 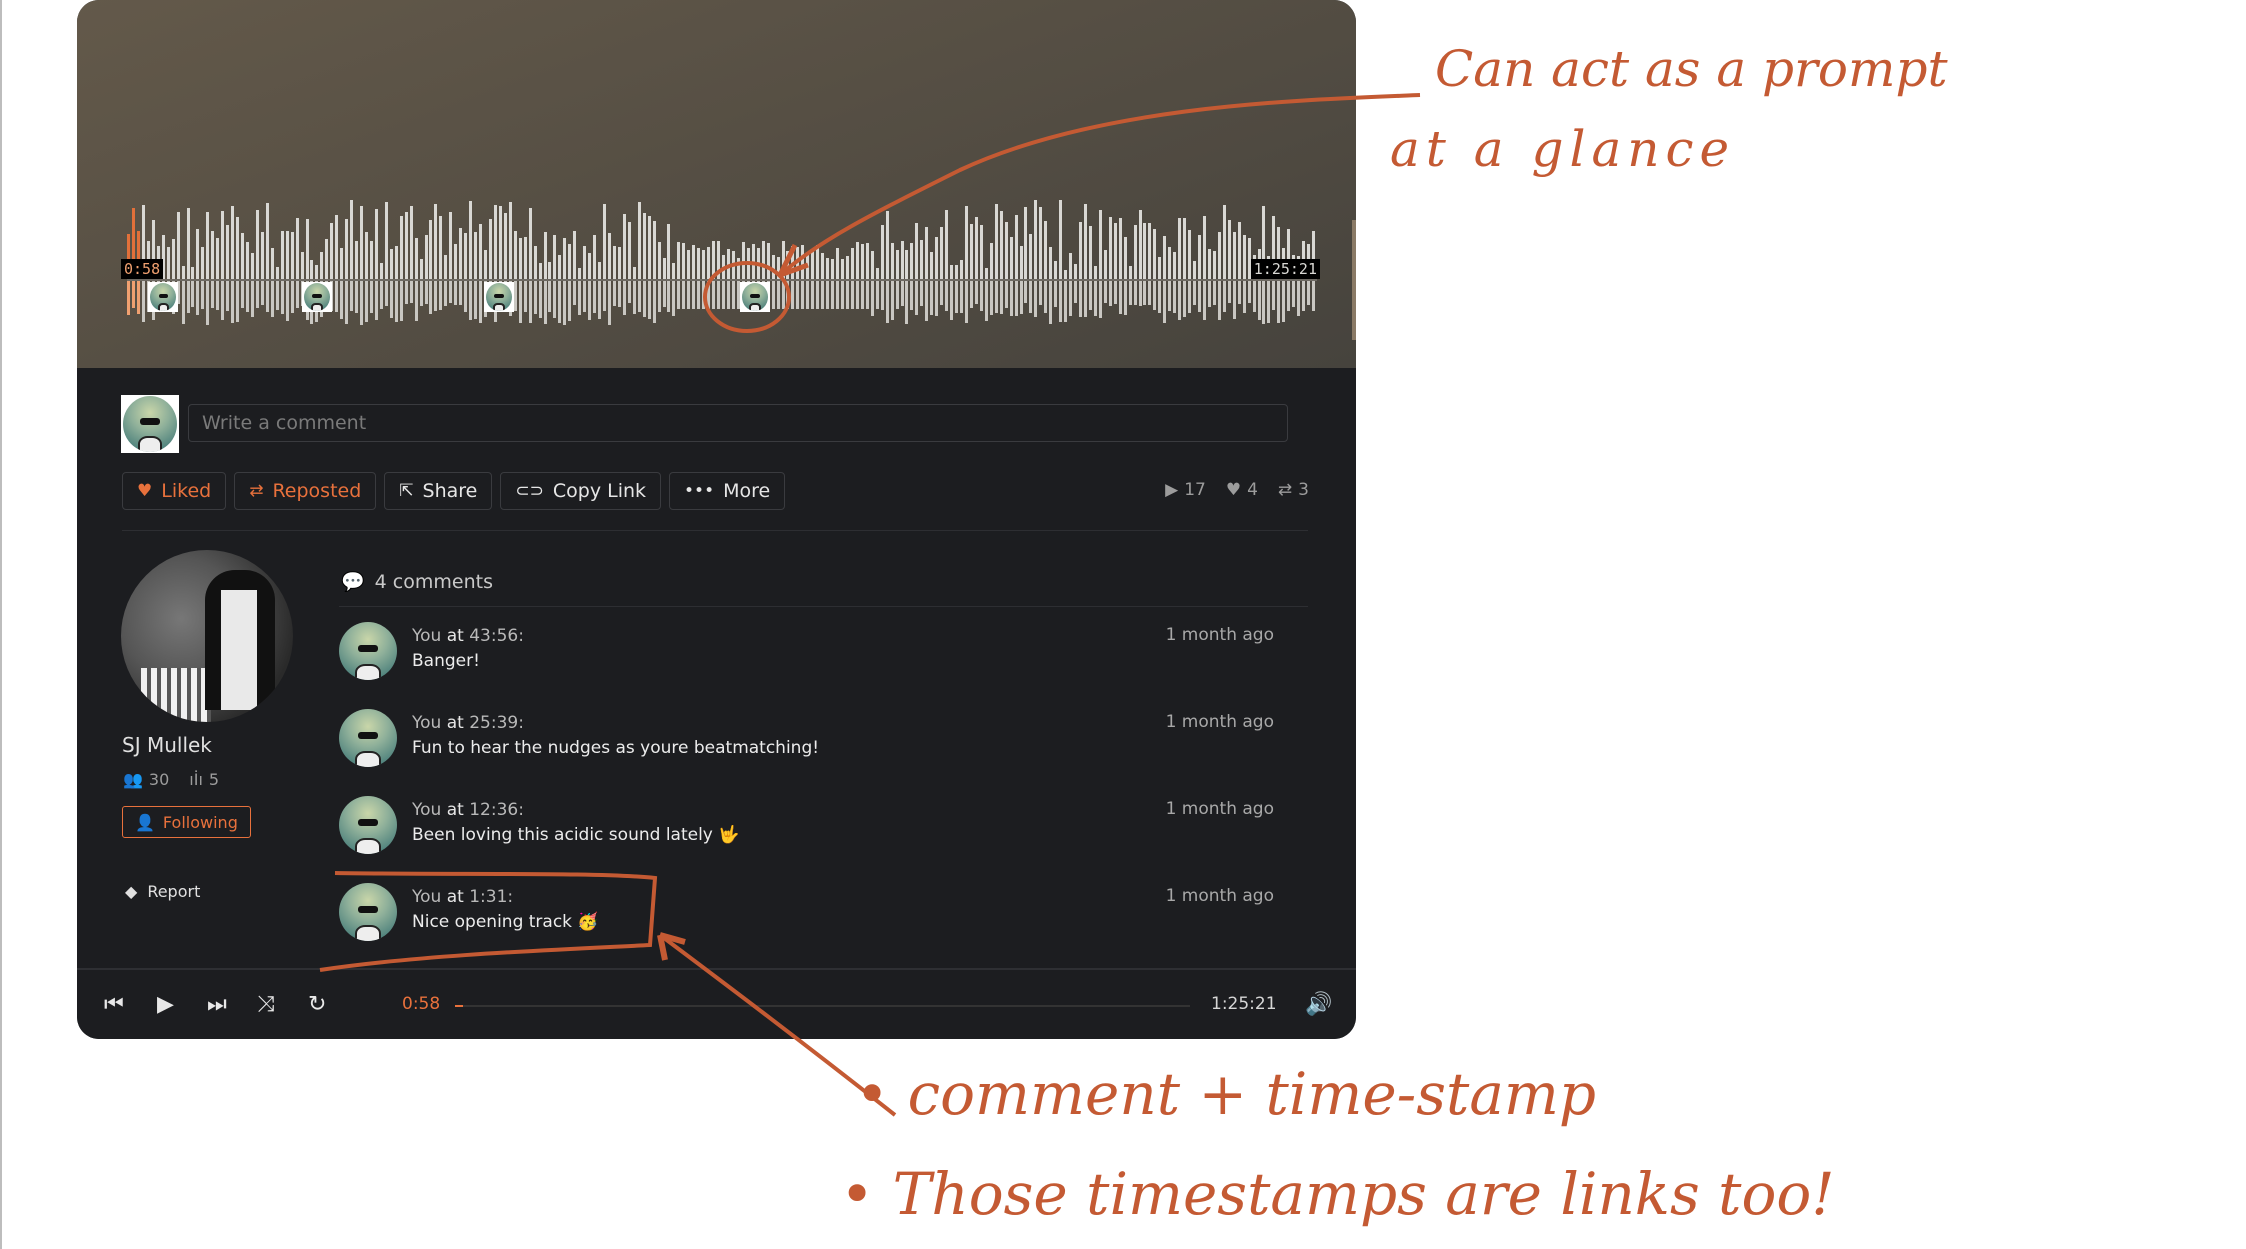 What do you see at coordinates (496, 810) in the screenshot?
I see `comment-timestamp-link: 12:36:` at bounding box center [496, 810].